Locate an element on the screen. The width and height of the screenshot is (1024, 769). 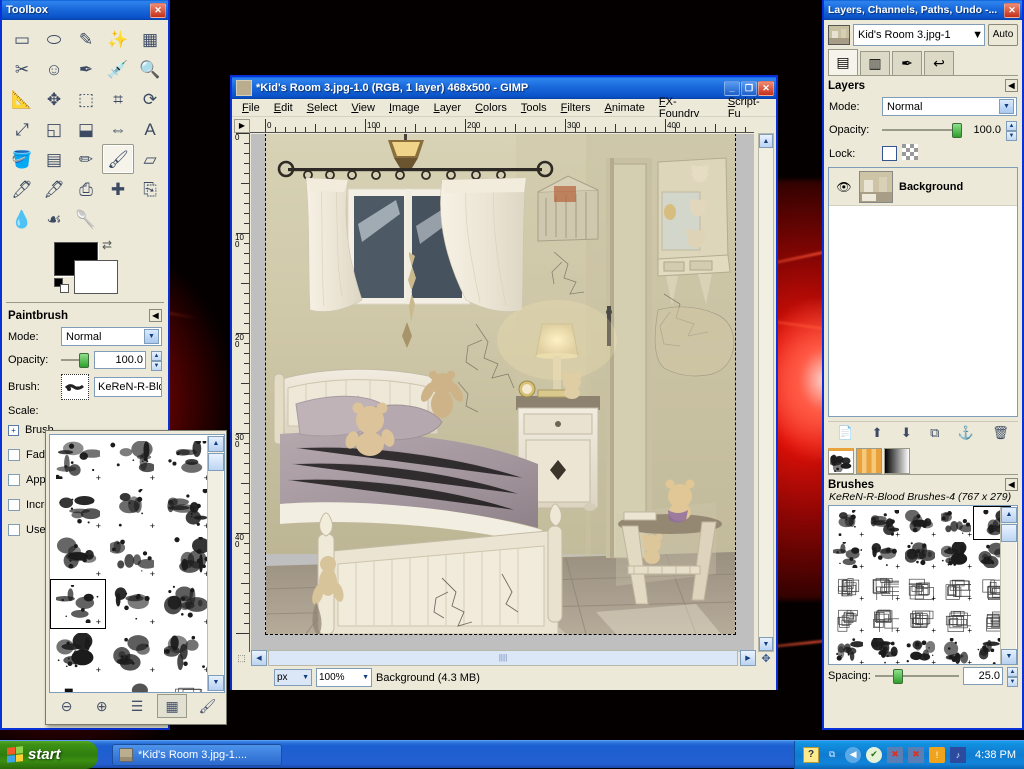
background-color-swatch is located at coordinates (96, 277).